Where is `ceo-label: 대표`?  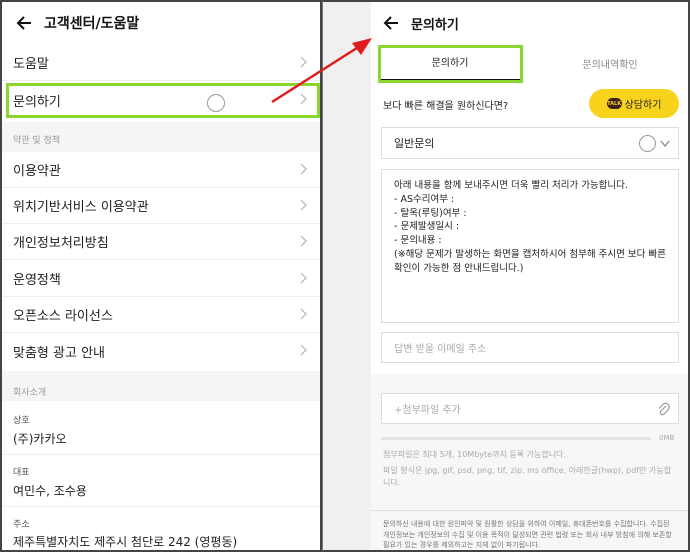
ceo-label: 대표 is located at coordinates (21, 473).